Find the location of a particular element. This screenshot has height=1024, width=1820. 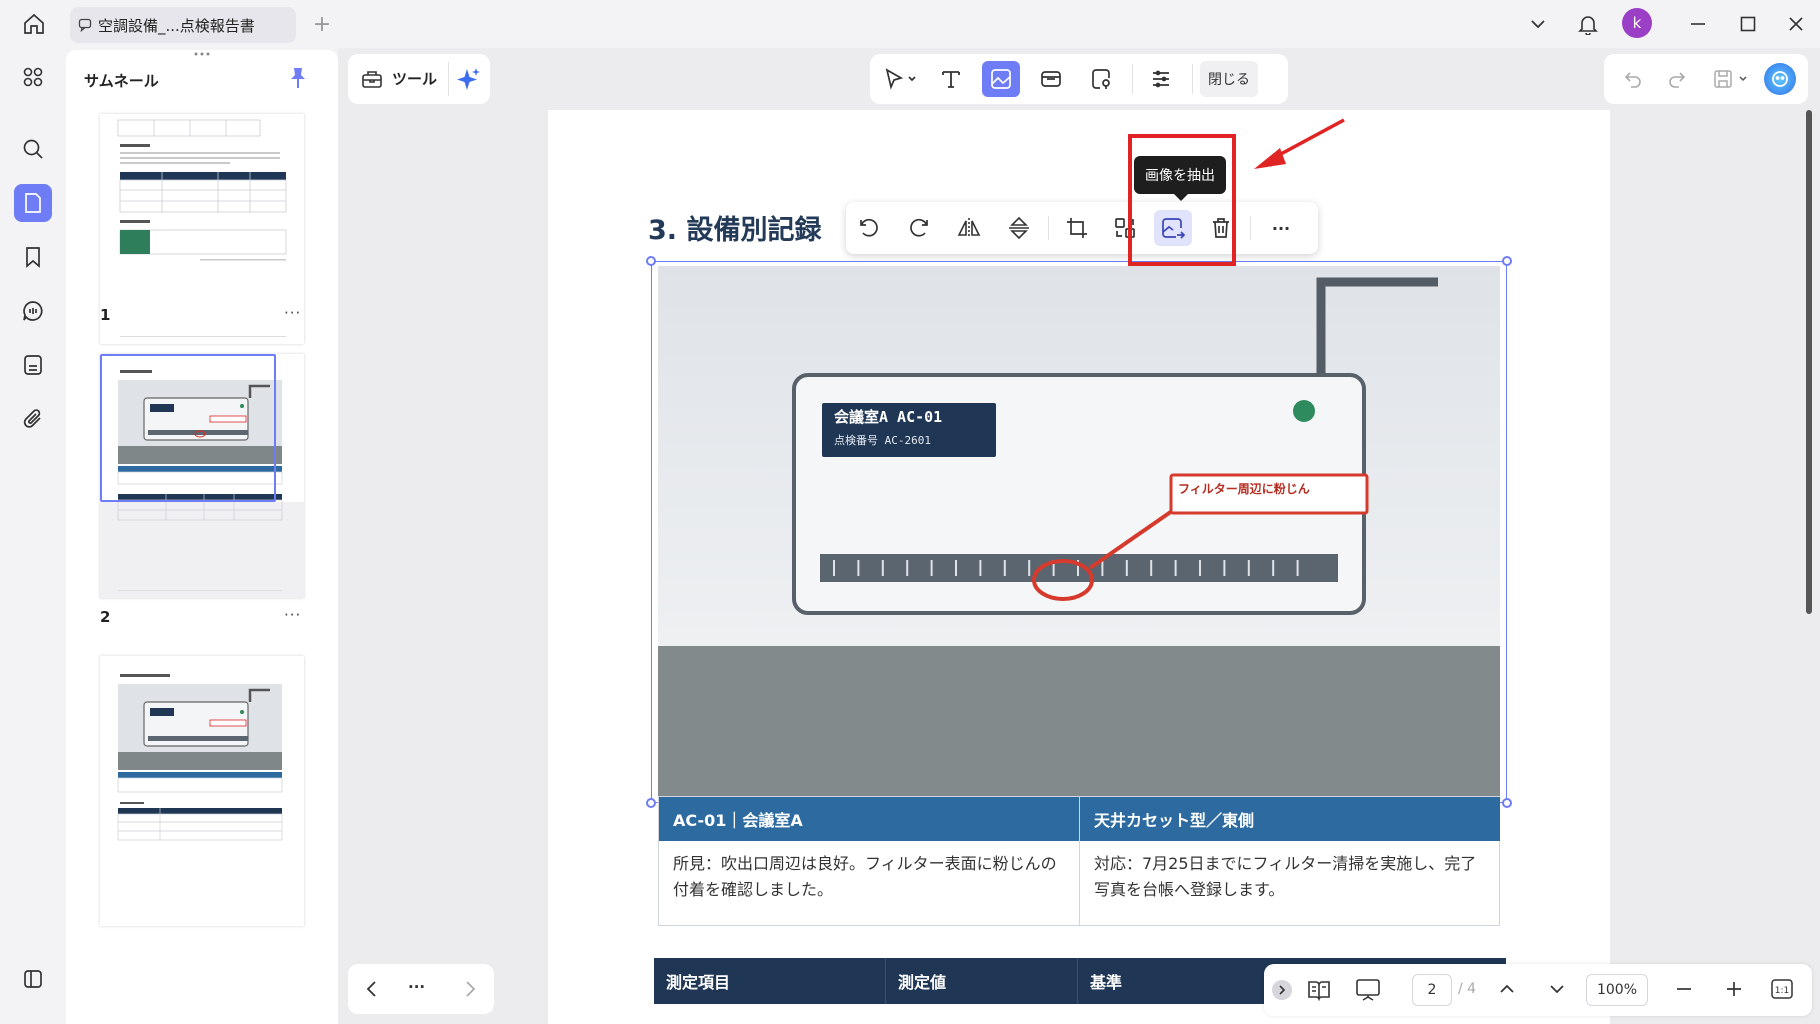

title-bar: 空調設備_...点検報告書 + k is located at coordinates (910, 24).